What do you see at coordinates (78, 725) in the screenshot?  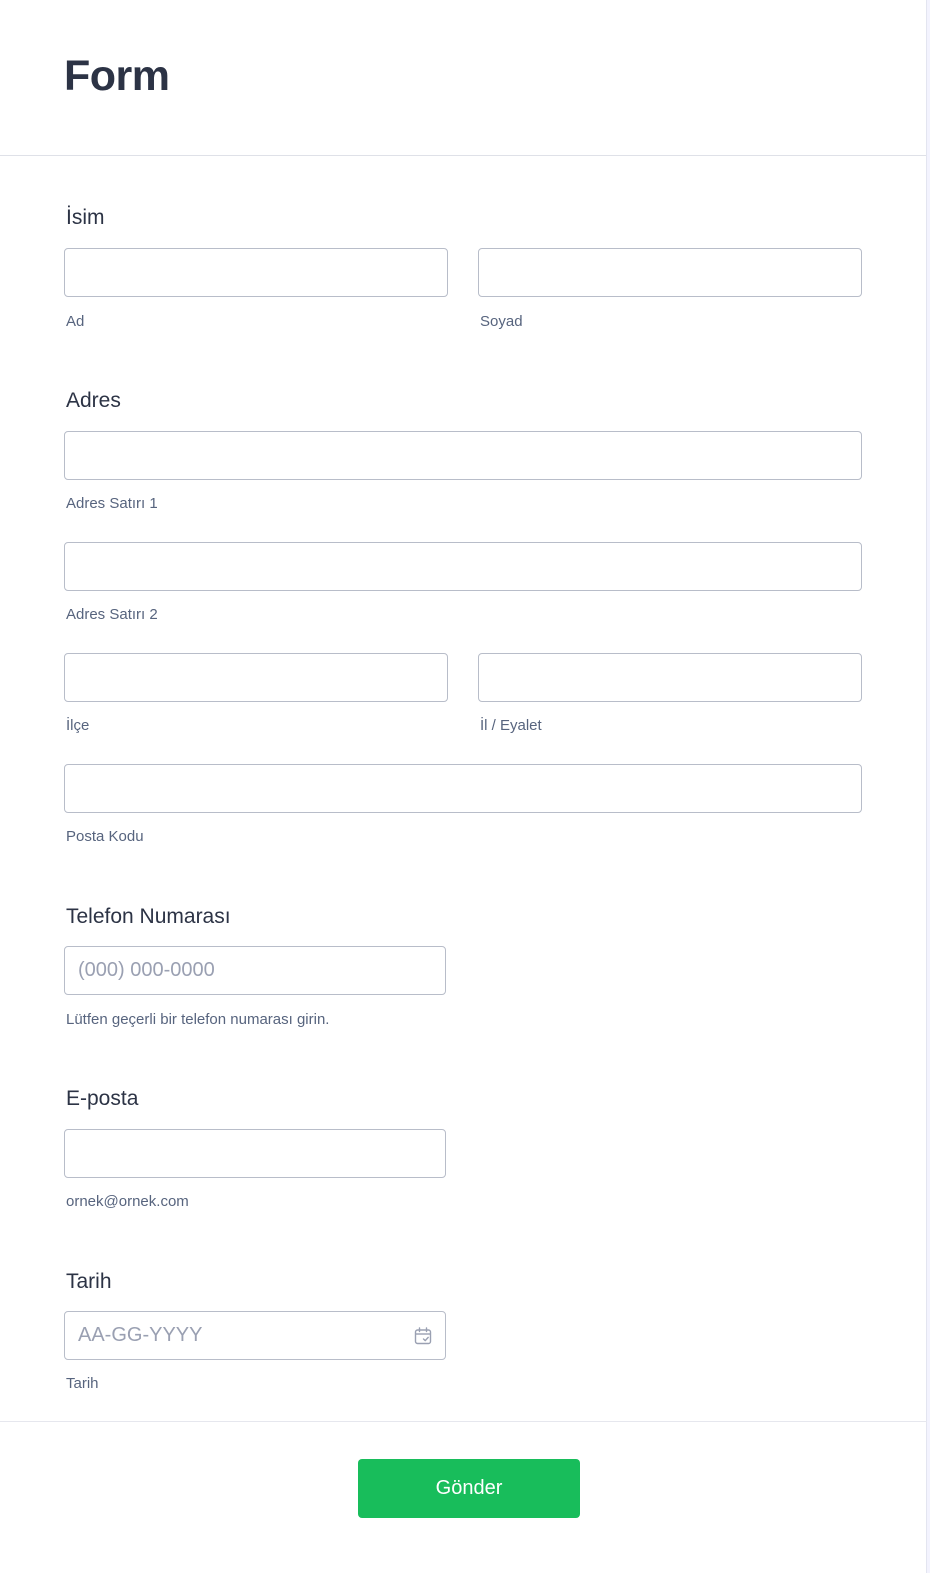 I see `district-sublabel: İlçe` at bounding box center [78, 725].